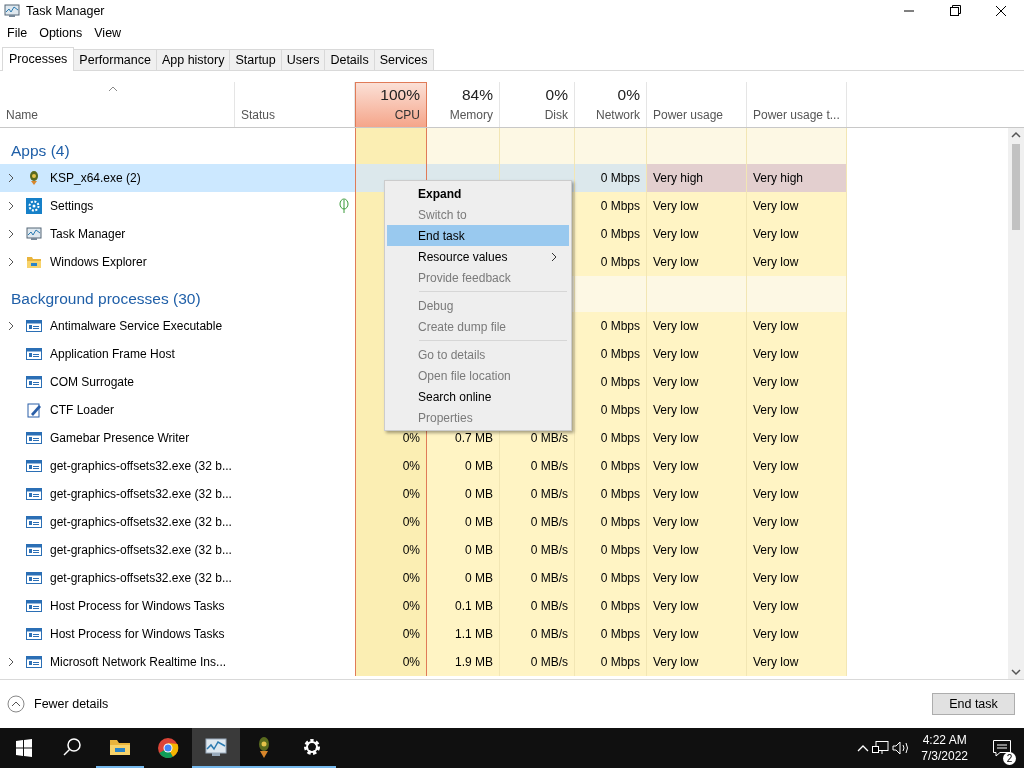 The image size is (1024, 768). What do you see at coordinates (537, 104) in the screenshot?
I see `column-header: 0% Disk` at bounding box center [537, 104].